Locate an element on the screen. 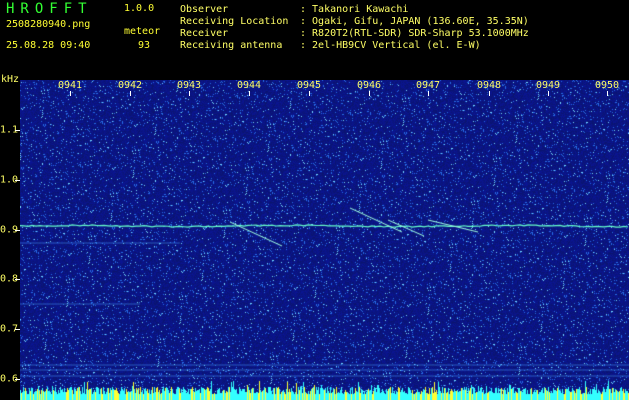 The image size is (629, 400). time-tick-label: 0949 is located at coordinates (548, 85).